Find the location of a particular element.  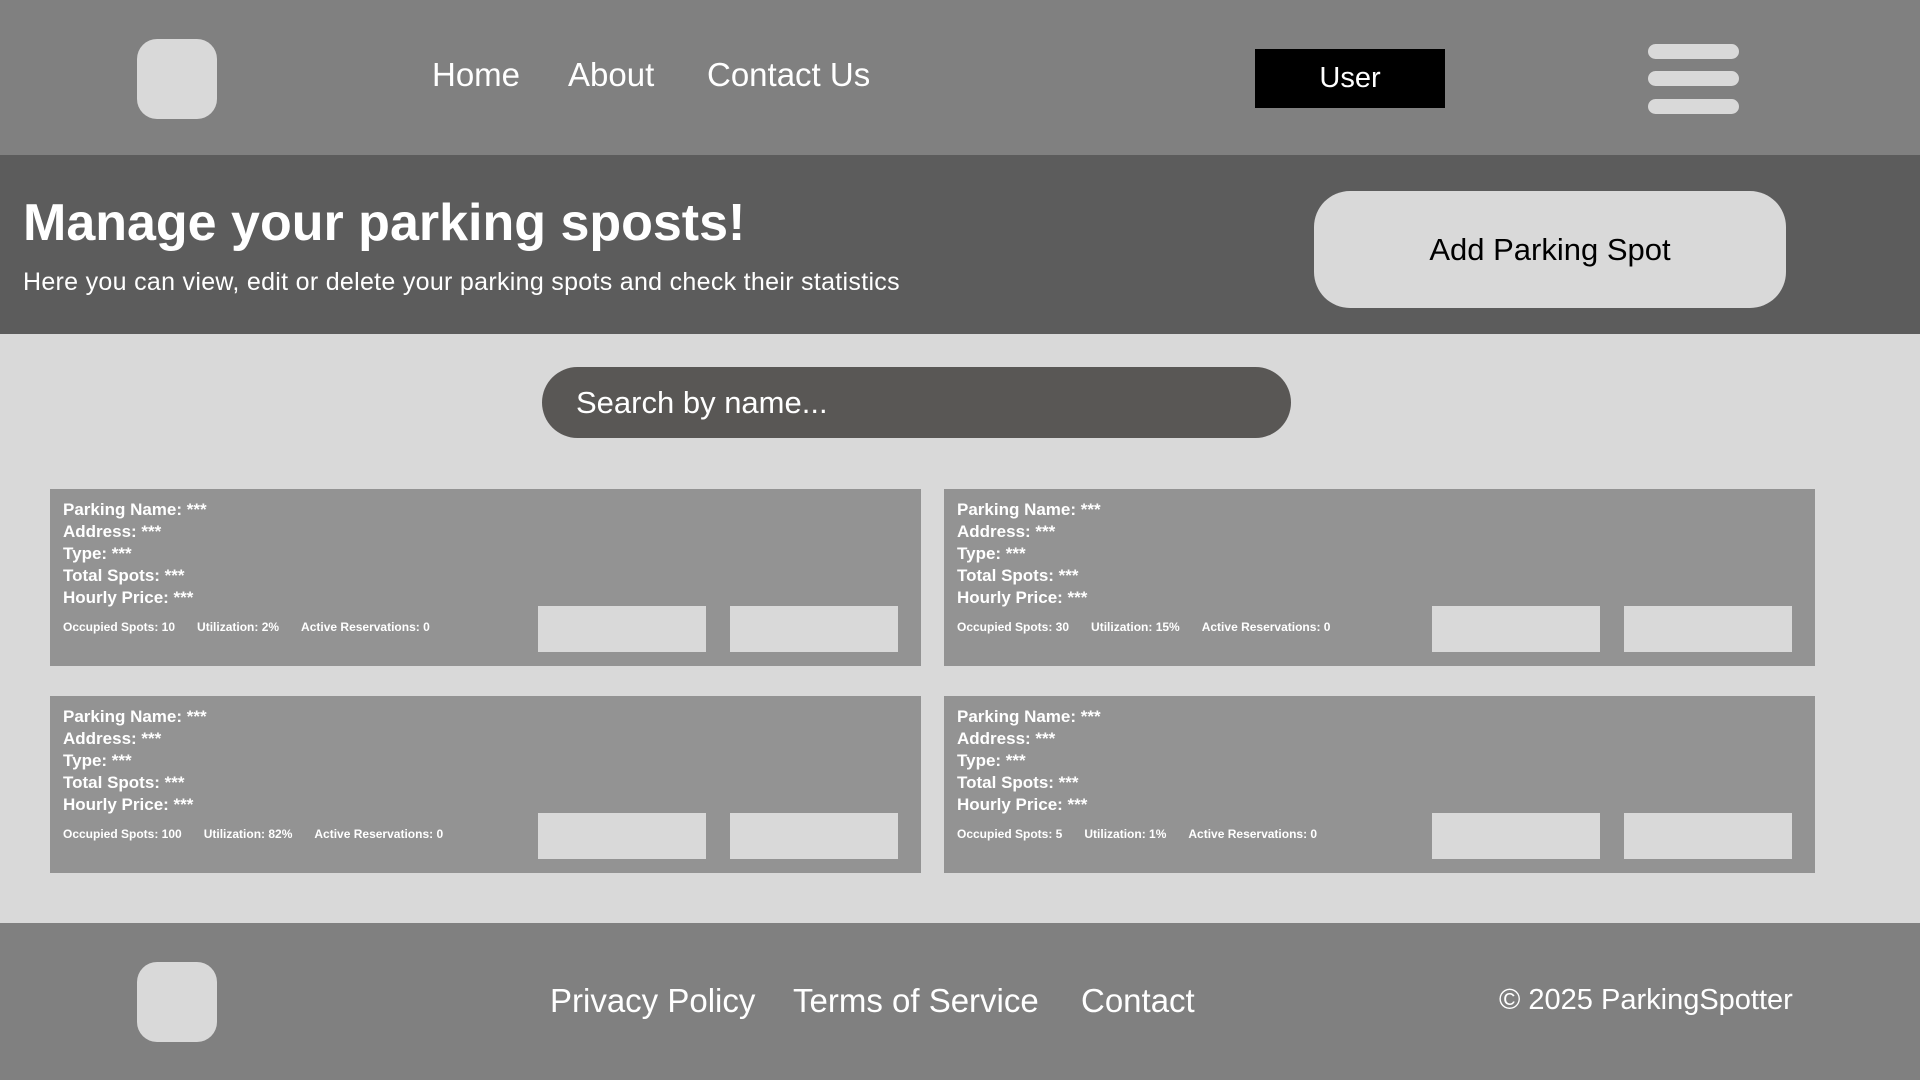

occupied-spots-stat: Occupied Spots: 5 is located at coordinates (1010, 834).